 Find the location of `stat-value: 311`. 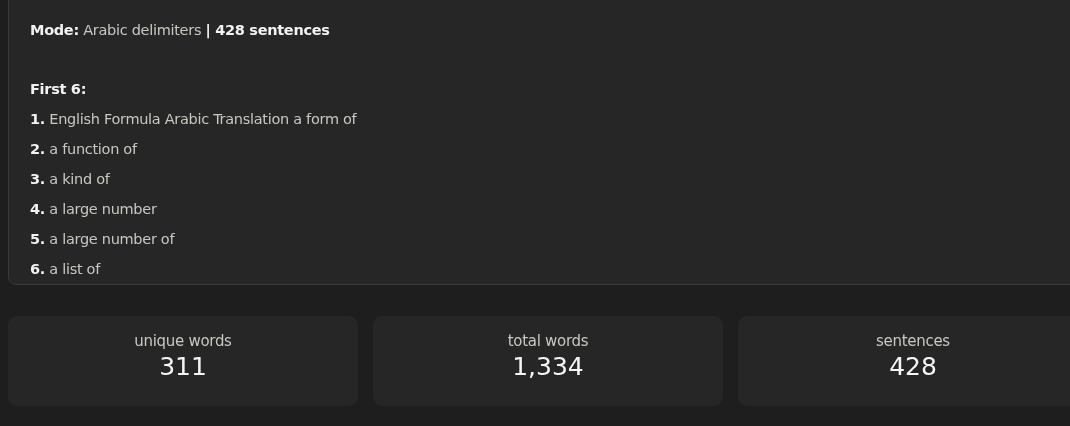

stat-value: 311 is located at coordinates (183, 366).